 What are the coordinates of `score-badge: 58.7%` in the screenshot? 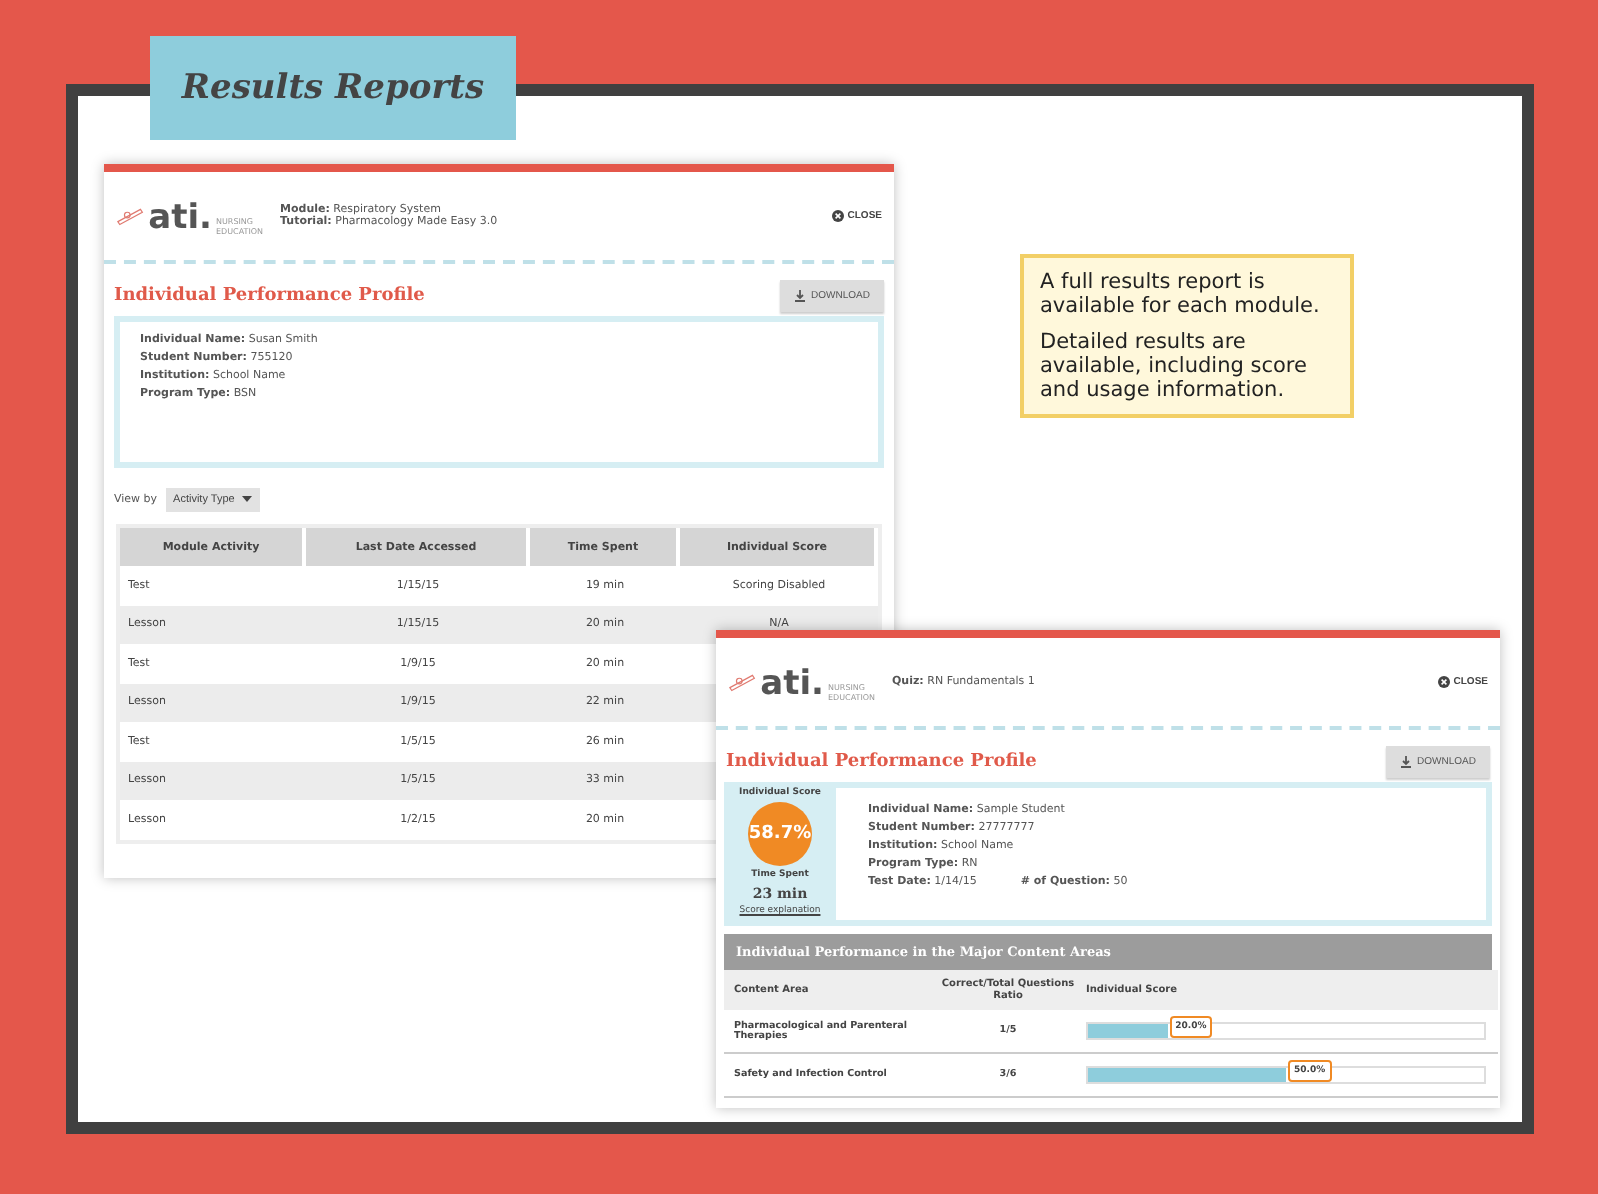 It's located at (780, 834).